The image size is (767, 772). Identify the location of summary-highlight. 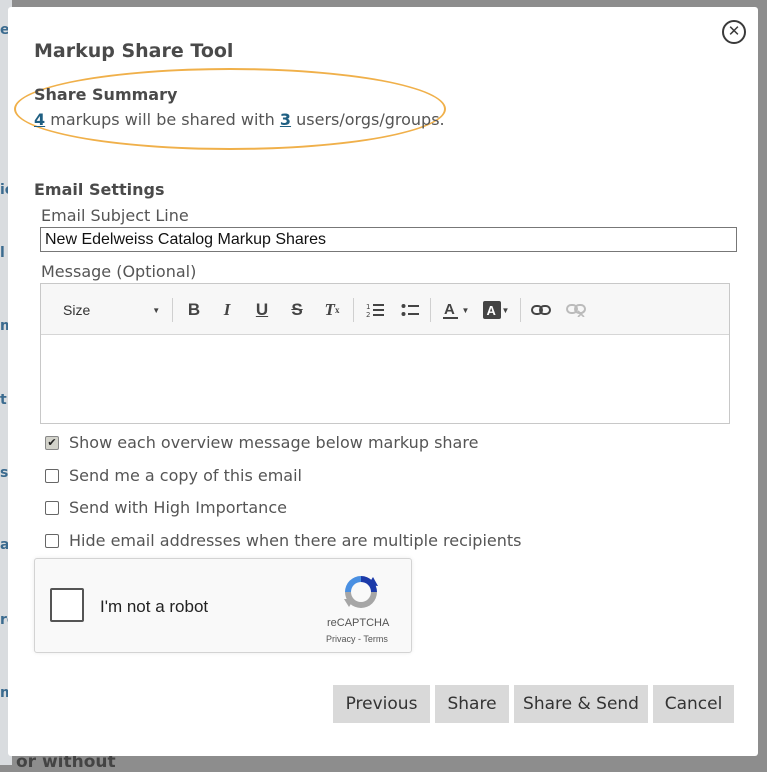
(230, 109).